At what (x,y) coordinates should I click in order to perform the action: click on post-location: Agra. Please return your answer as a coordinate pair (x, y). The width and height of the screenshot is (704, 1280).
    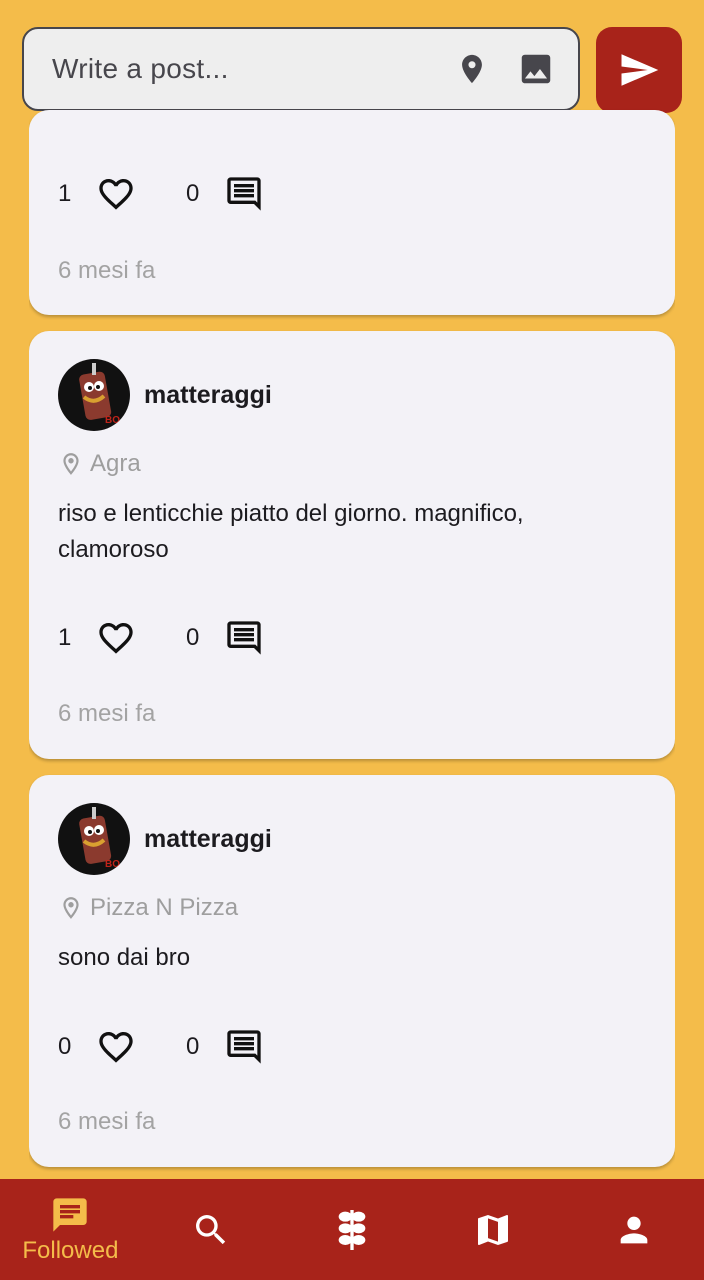
    Looking at the image, I should click on (99, 464).